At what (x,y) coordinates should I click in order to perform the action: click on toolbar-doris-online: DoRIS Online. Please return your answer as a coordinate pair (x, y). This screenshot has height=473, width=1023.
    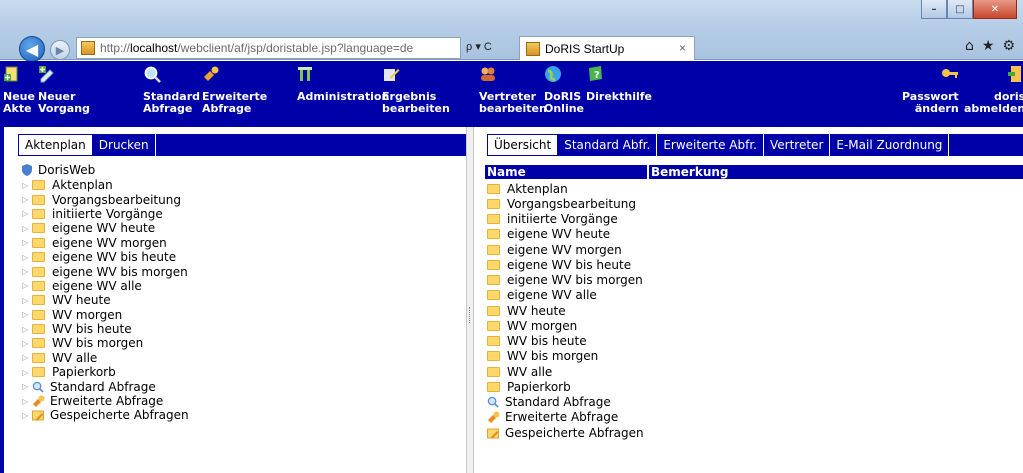
    Looking at the image, I should click on (564, 90).